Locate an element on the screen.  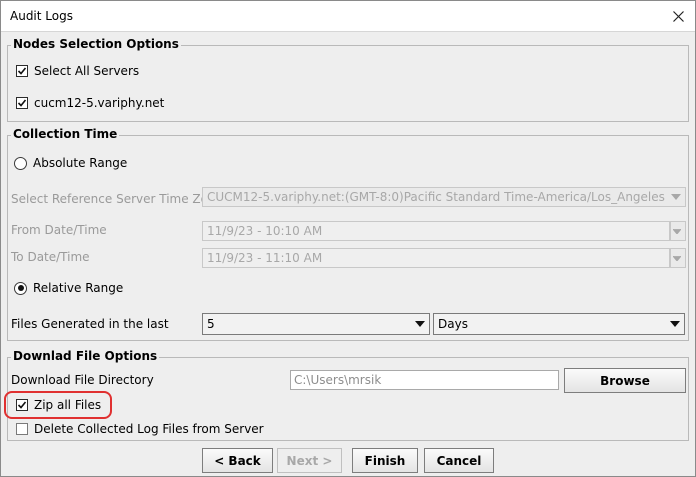
back-button-label: < Back is located at coordinates (237, 460).